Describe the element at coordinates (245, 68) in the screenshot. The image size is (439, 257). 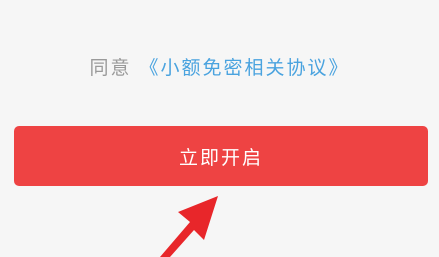
I see `agreement-link: 《小额免密相关协议》` at that location.